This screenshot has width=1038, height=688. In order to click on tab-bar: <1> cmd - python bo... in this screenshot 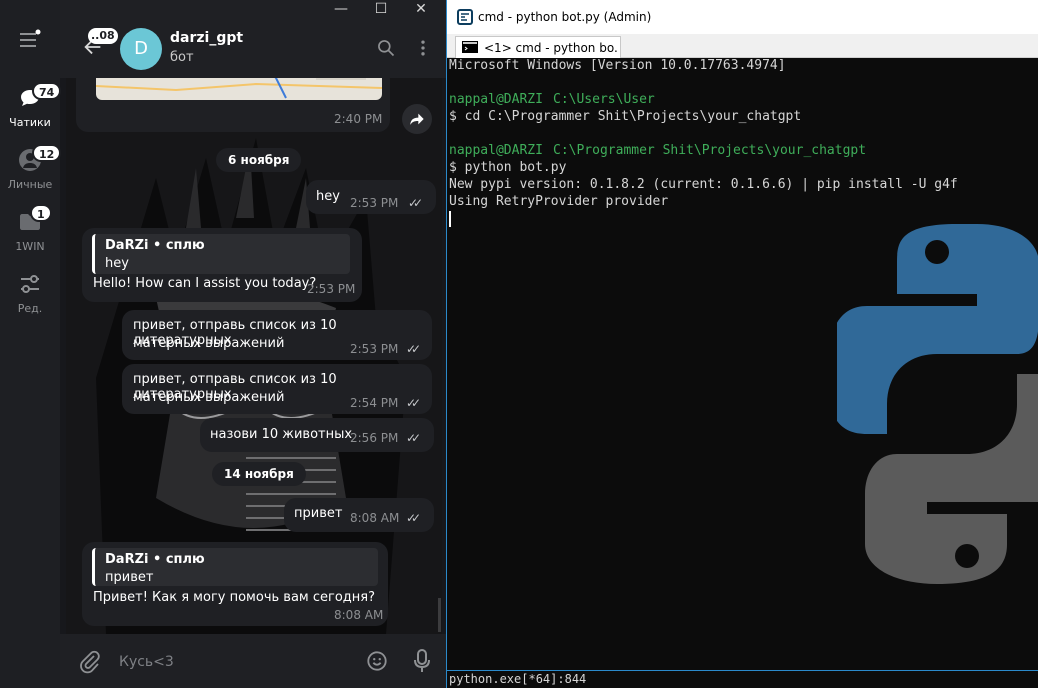, I will do `click(742, 46)`.